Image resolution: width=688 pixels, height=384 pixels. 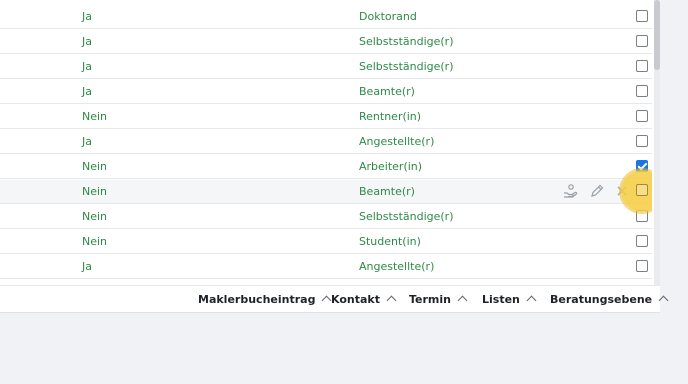 What do you see at coordinates (355, 299) in the screenshot?
I see `footer-tab-label: Kontakt` at bounding box center [355, 299].